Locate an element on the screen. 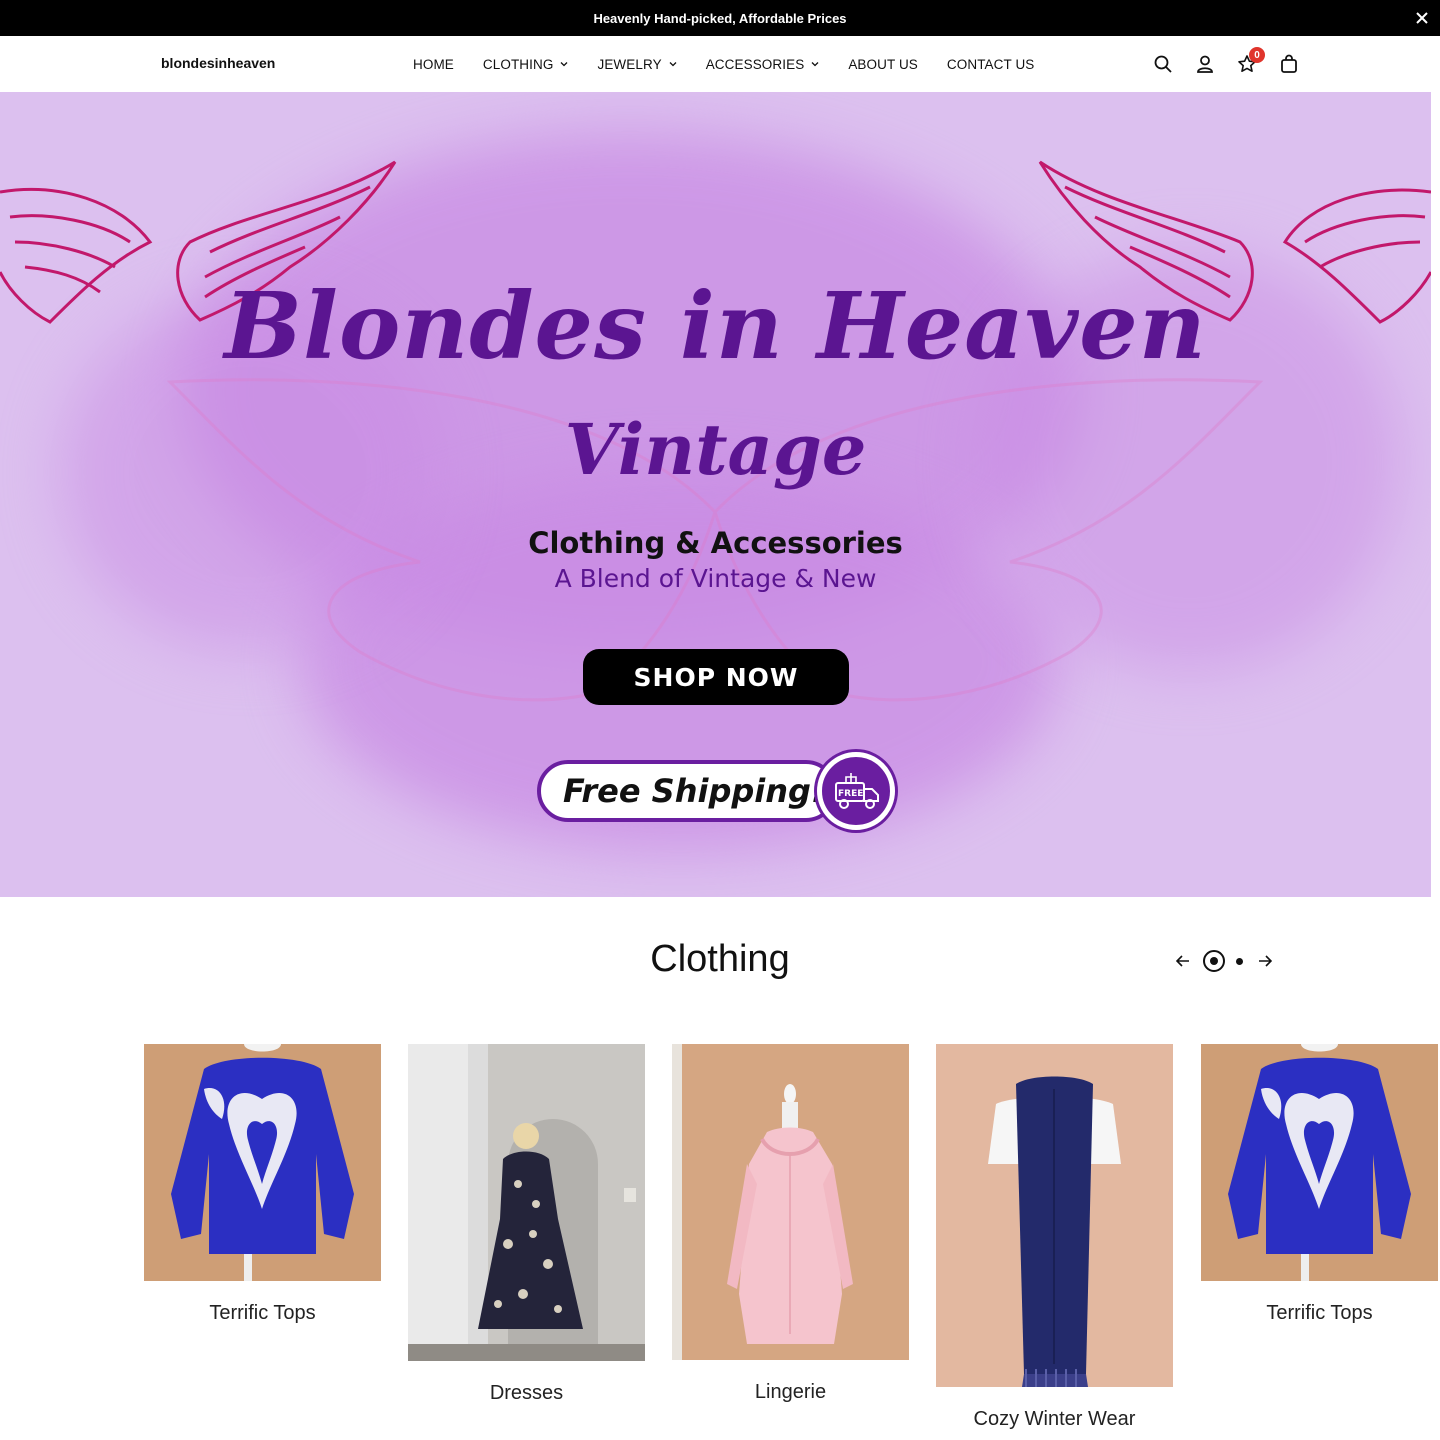  nav-label: CLOTHING is located at coordinates (518, 64).